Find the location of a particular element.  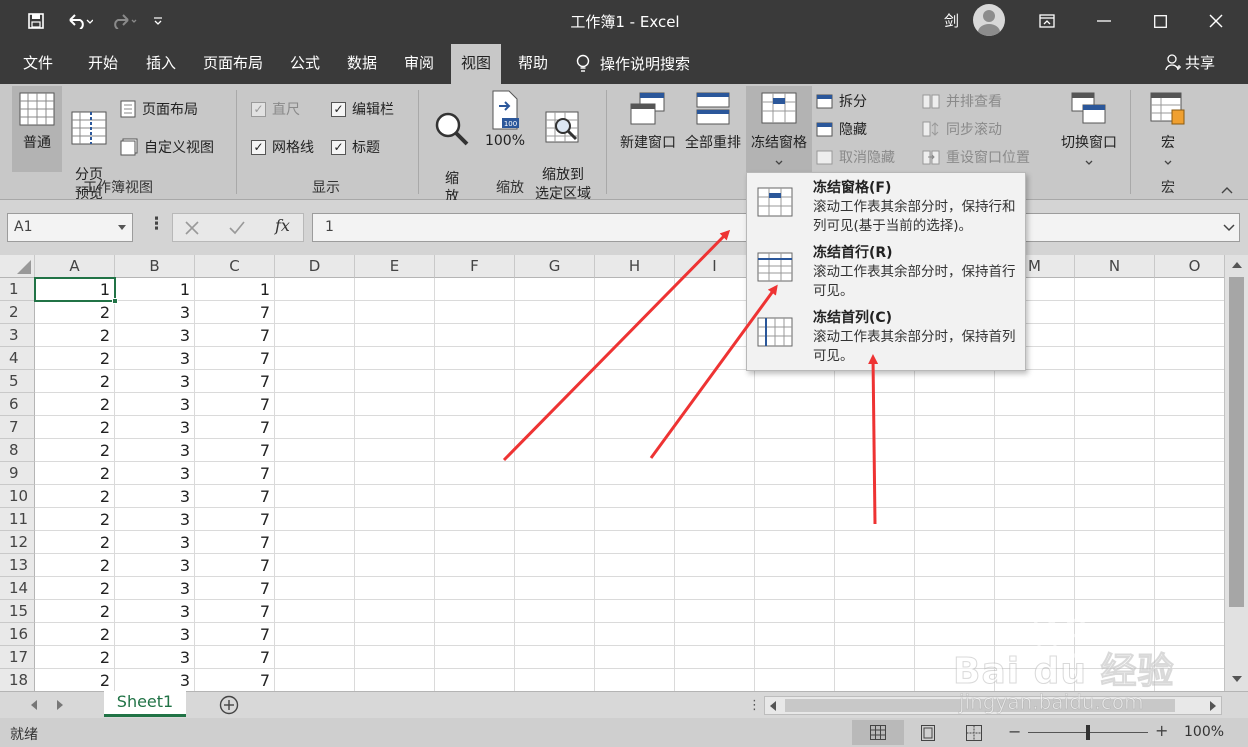

new-window-button: 新建窗口 is located at coordinates (648, 129).